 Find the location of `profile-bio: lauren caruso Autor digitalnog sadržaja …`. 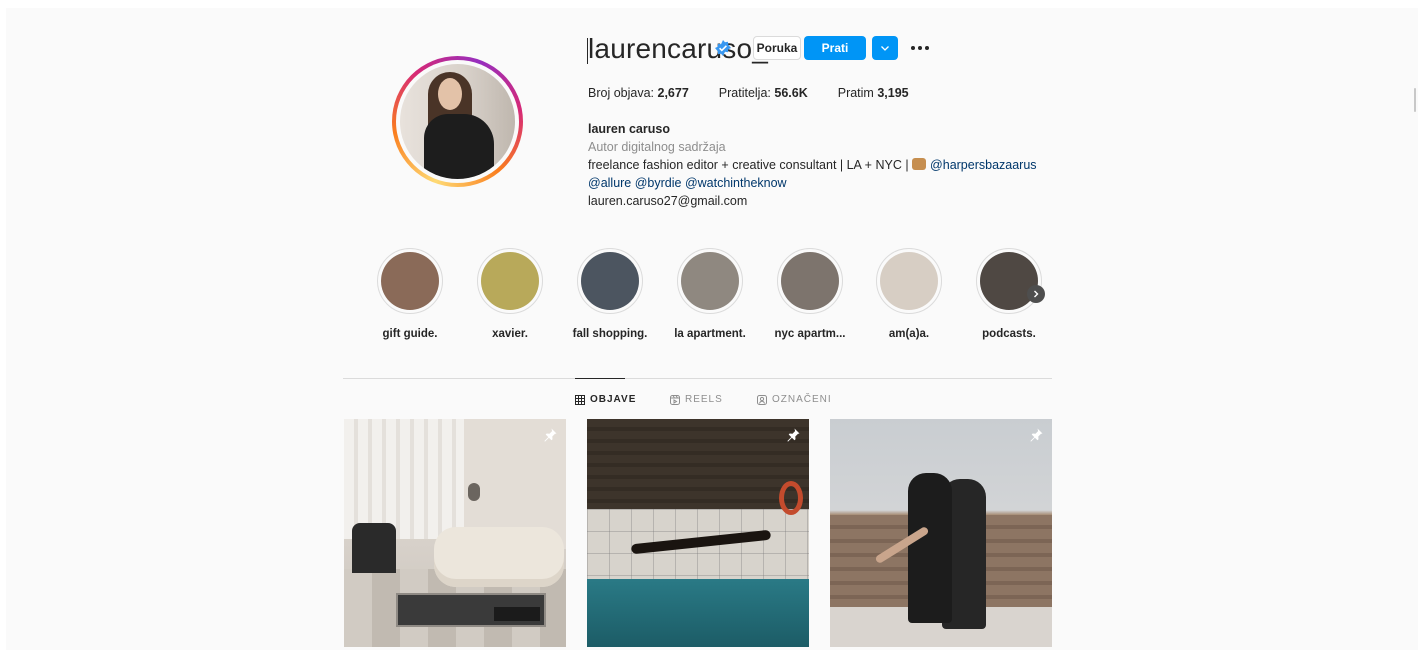

profile-bio: lauren caruso Autor digitalnog sadržaja … is located at coordinates (812, 165).